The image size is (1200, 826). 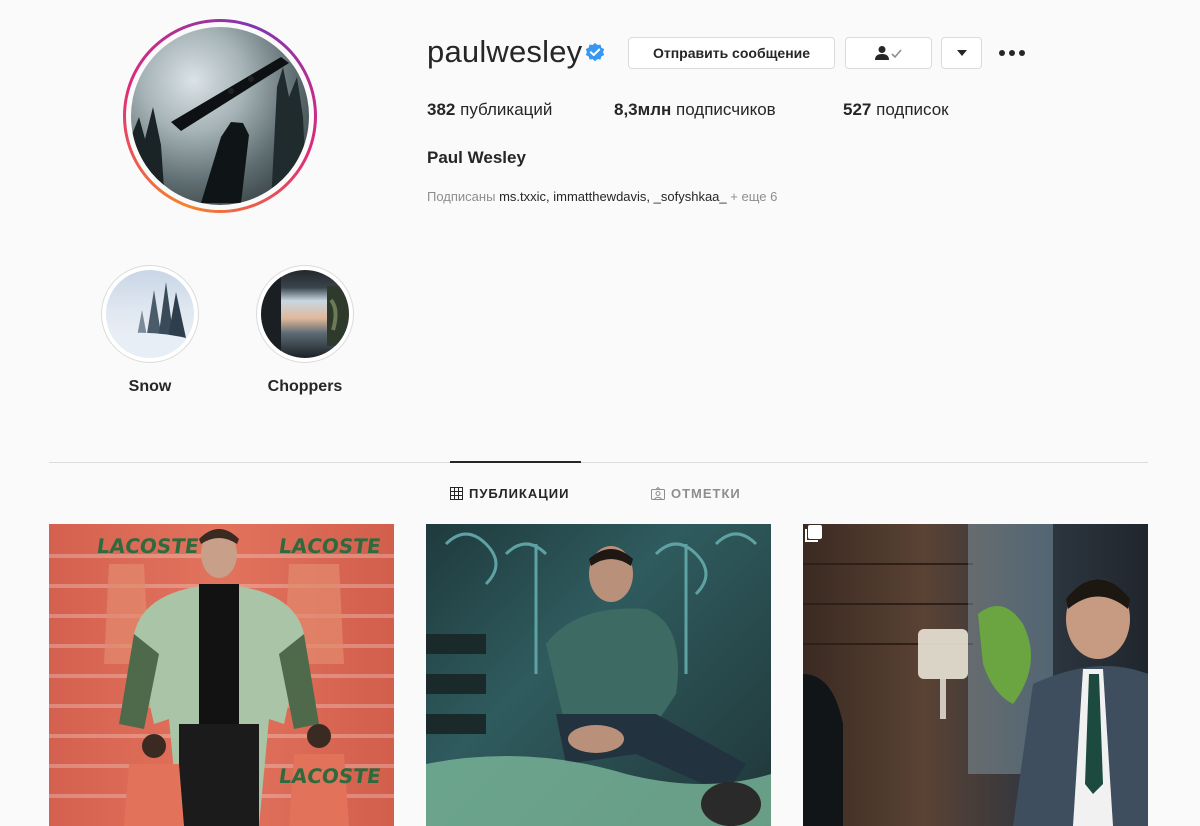 What do you see at coordinates (461, 196) in the screenshot?
I see `followed-by-prefix: Подписаны` at bounding box center [461, 196].